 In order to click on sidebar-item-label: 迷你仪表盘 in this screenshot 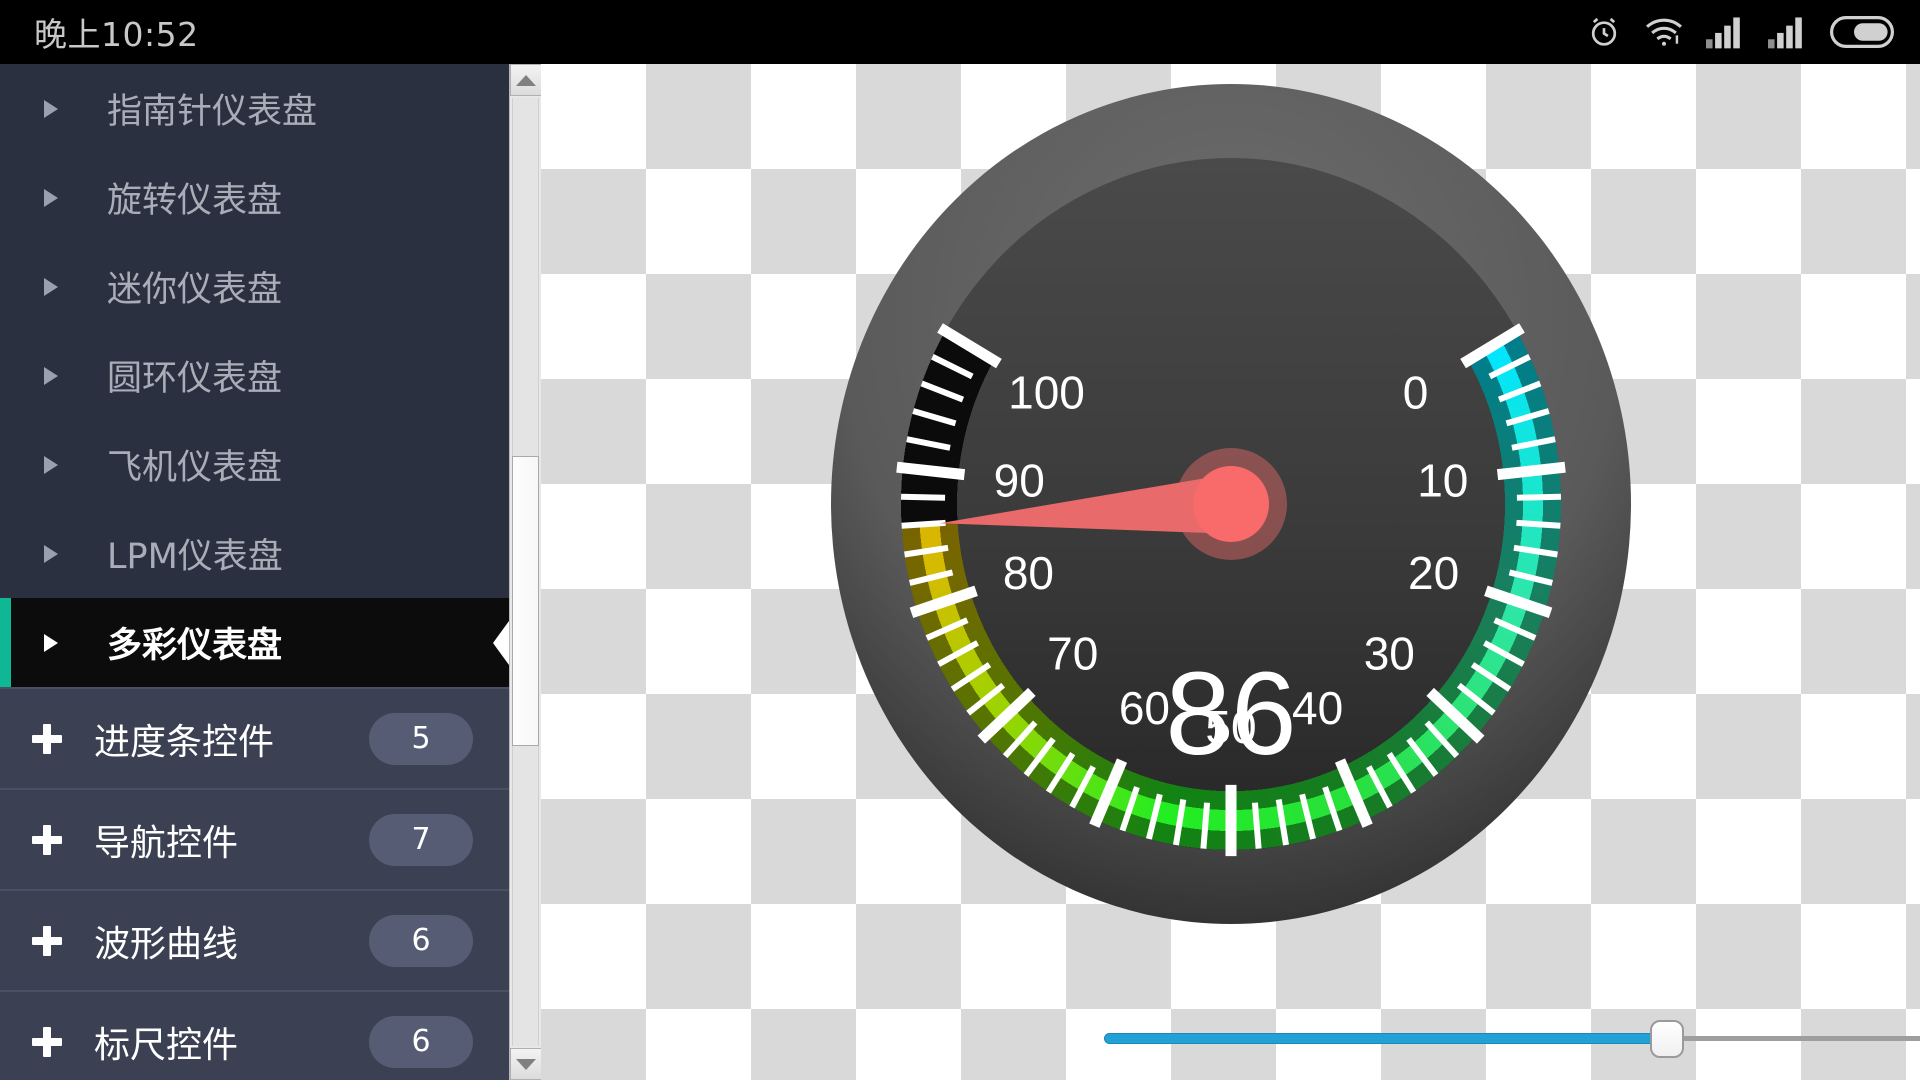, I will do `click(195, 290)`.